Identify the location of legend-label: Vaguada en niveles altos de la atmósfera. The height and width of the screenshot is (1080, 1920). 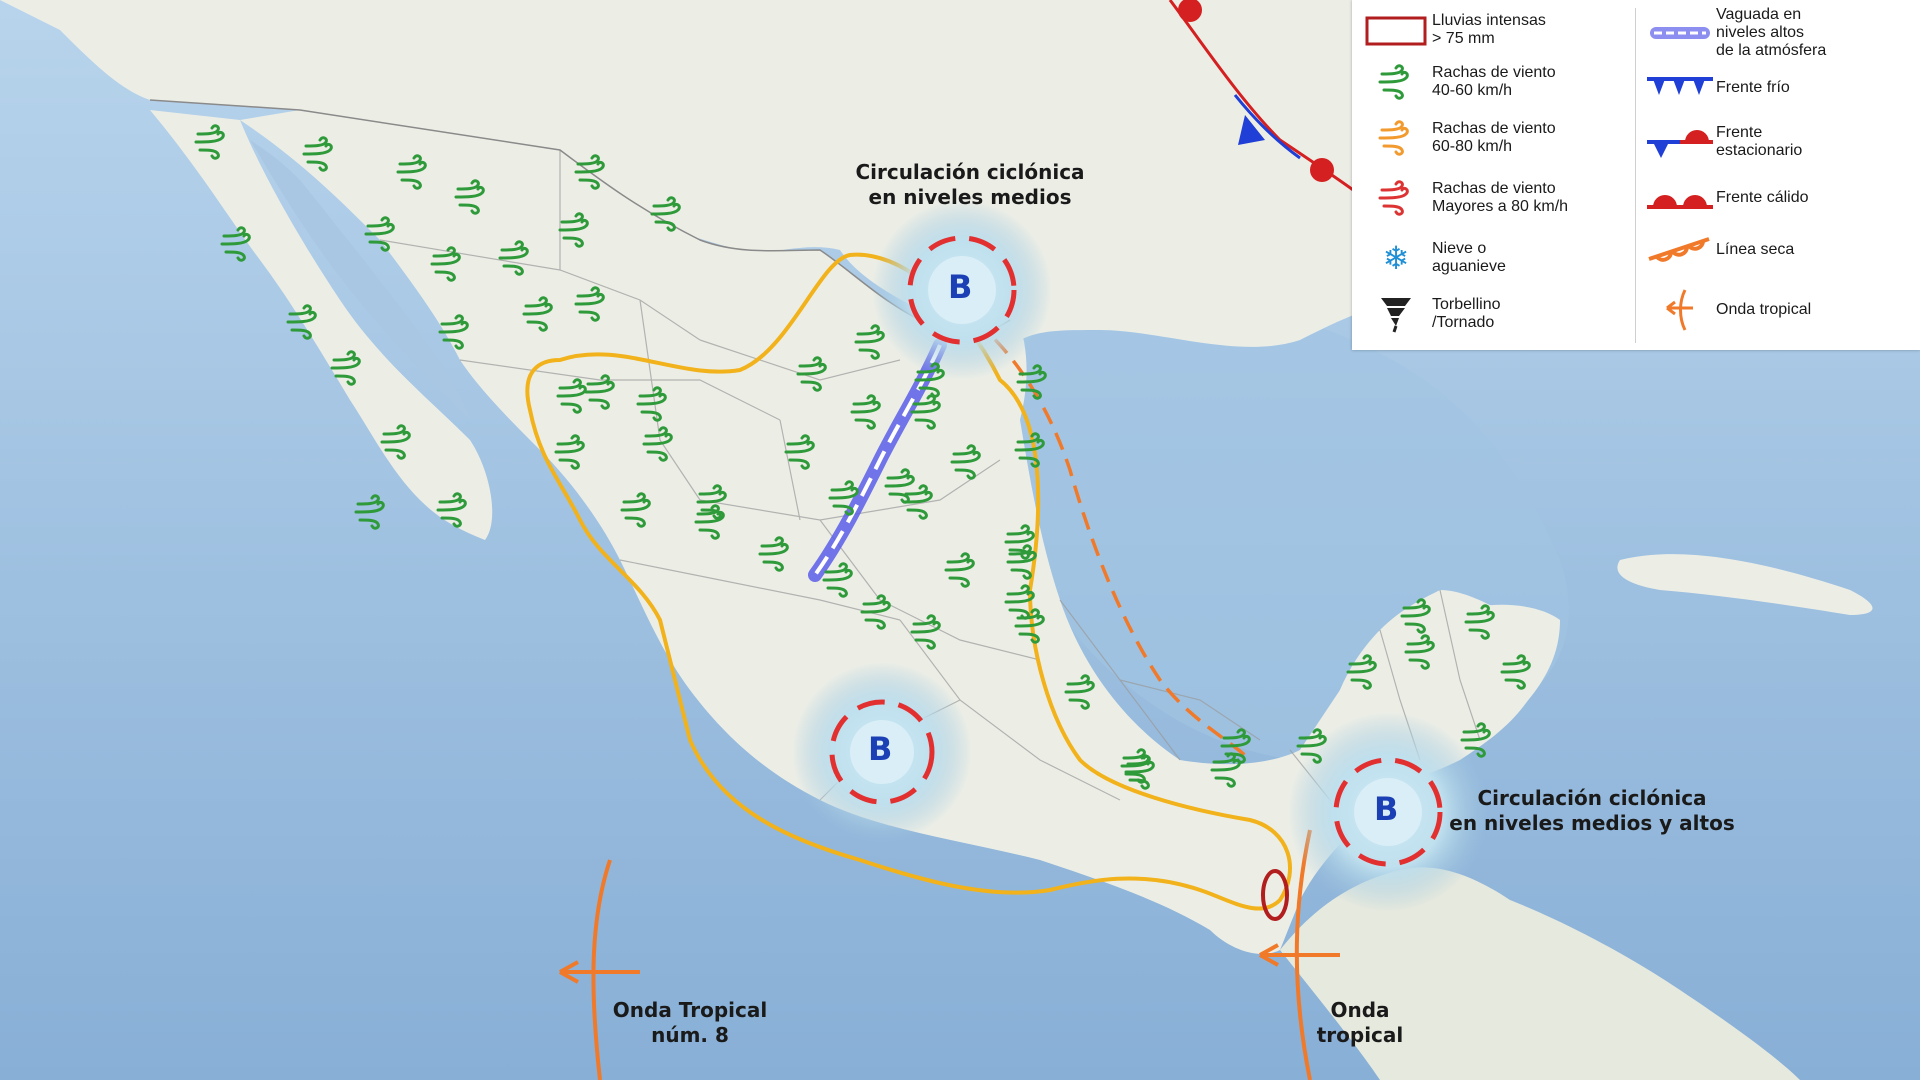
(1771, 32).